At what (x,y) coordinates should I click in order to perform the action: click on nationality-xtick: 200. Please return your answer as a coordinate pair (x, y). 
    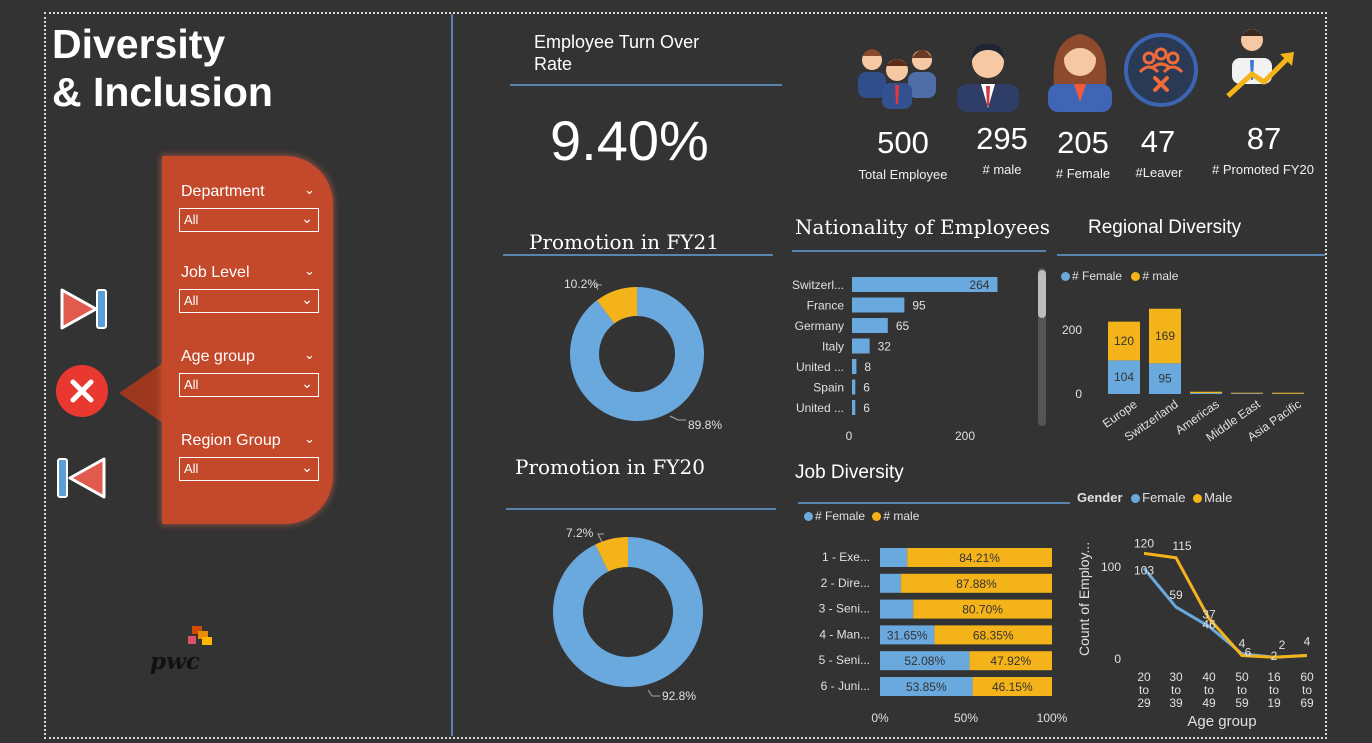
    Looking at the image, I should click on (965, 436).